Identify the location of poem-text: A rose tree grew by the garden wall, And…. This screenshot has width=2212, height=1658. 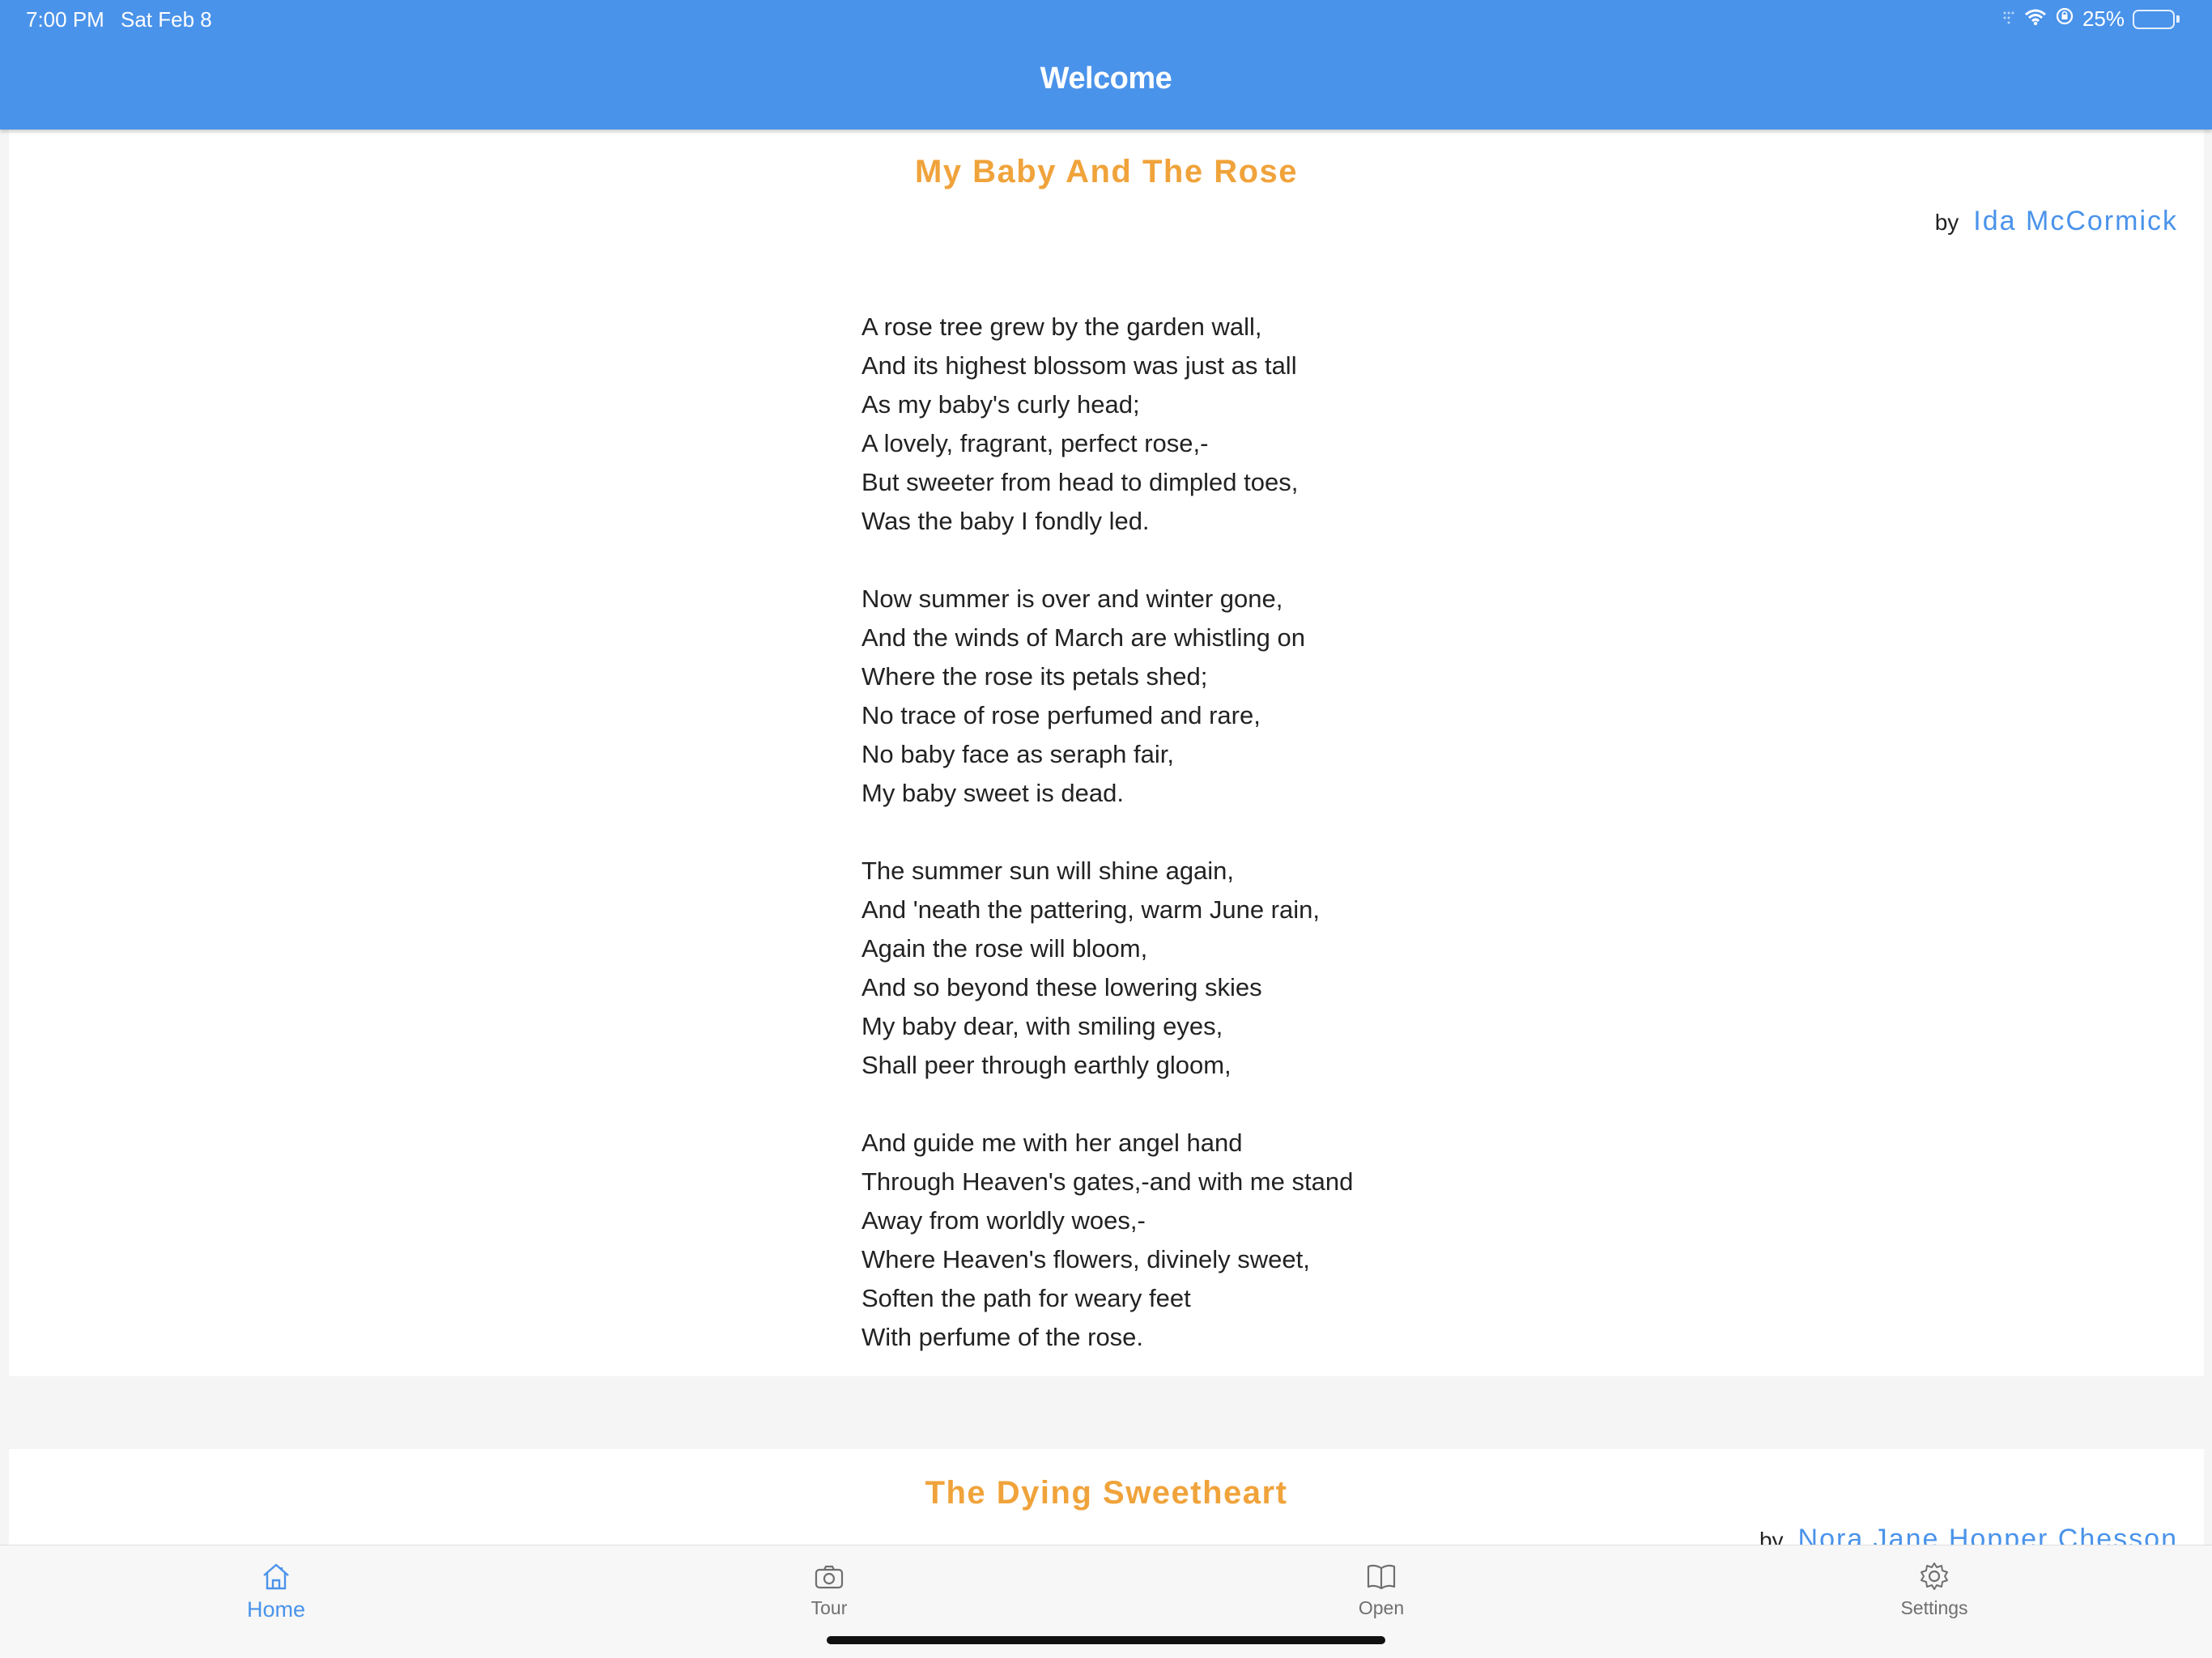
(1107, 831).